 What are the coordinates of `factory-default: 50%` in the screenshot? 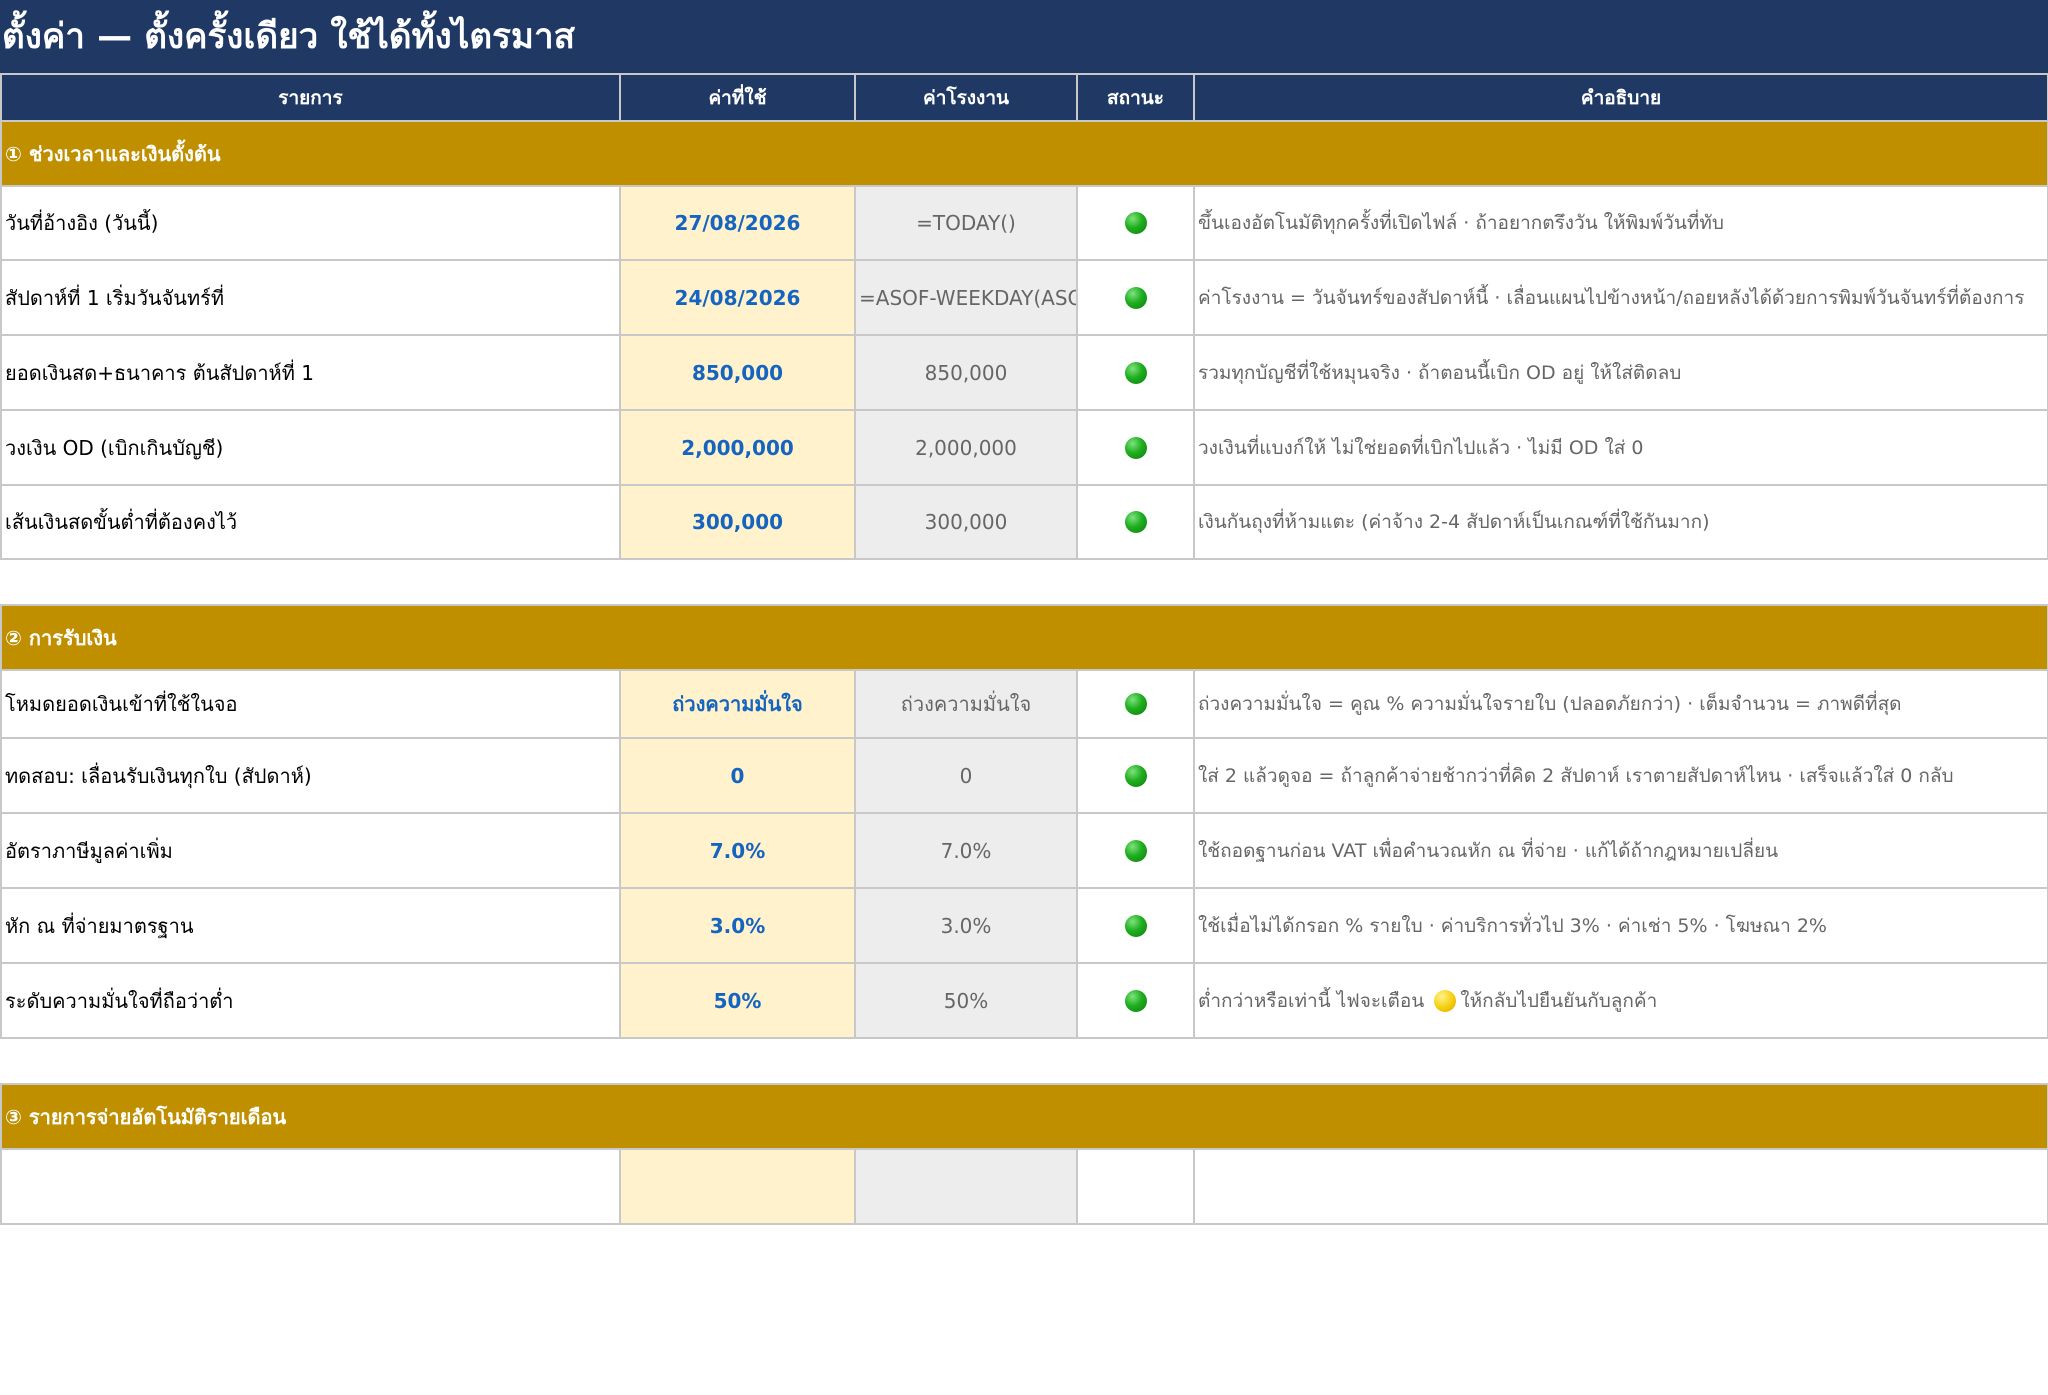 It's located at (966, 1000).